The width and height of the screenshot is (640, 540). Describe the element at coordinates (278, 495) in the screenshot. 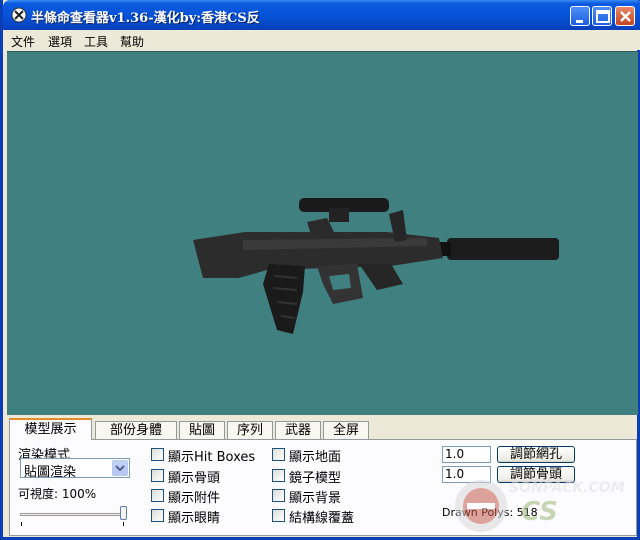

I see `show-background-checkbox` at that location.